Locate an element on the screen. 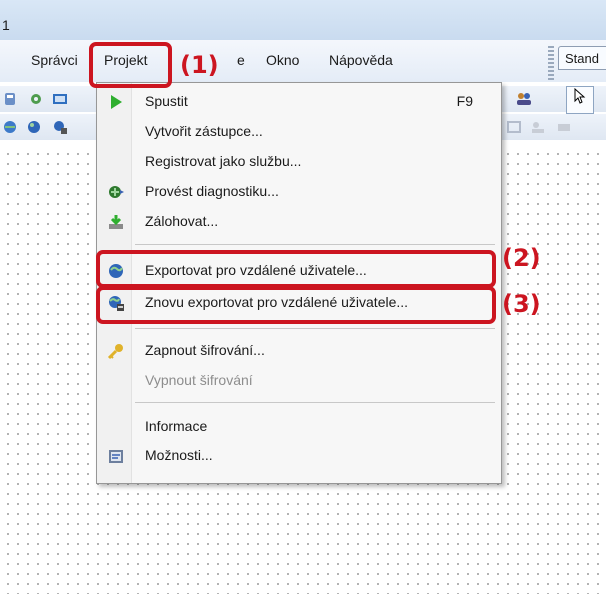  shortcut-f9: F9 is located at coordinates (464, 101).